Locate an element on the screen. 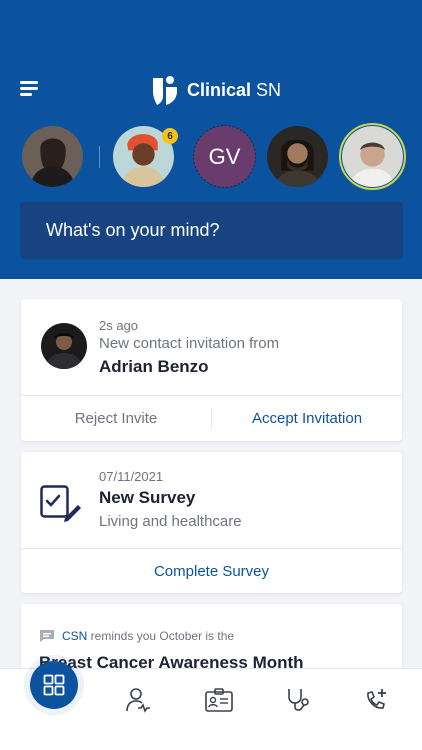 The height and width of the screenshot is (750, 422). stethoscope-icon is located at coordinates (298, 700).